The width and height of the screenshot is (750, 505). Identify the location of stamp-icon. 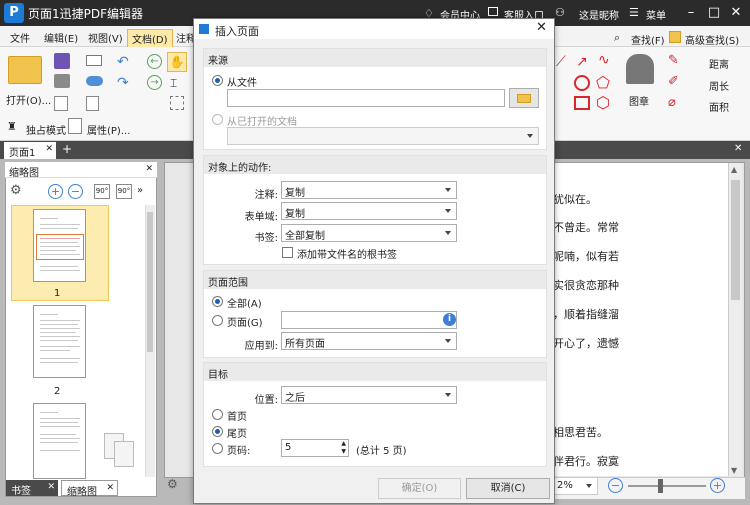
(640, 69).